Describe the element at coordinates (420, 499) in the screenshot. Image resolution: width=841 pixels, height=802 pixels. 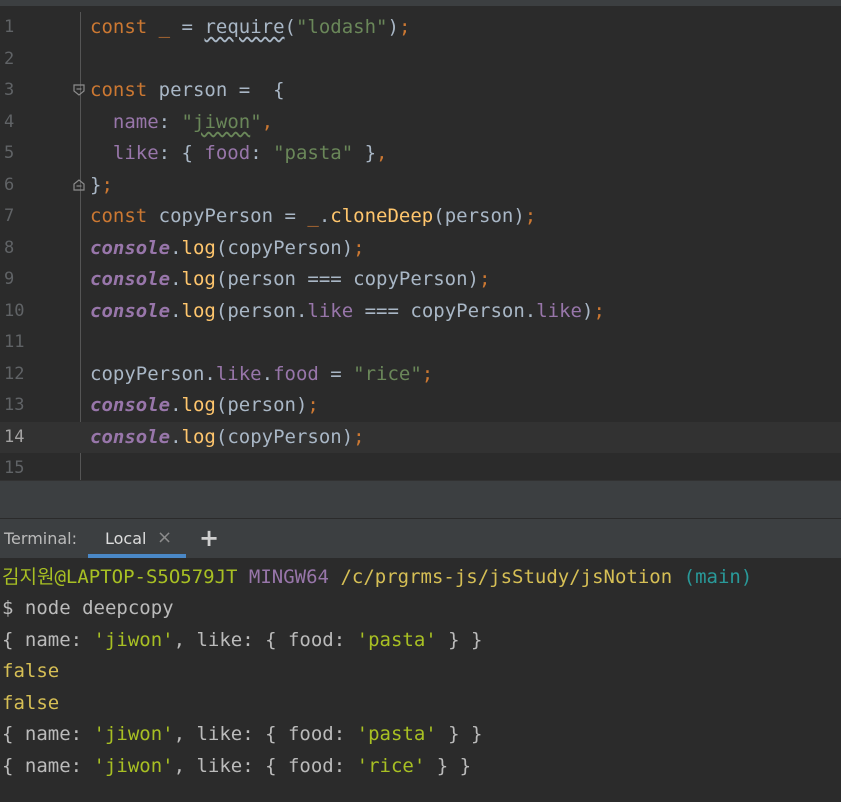
I see `panel-splitter` at that location.